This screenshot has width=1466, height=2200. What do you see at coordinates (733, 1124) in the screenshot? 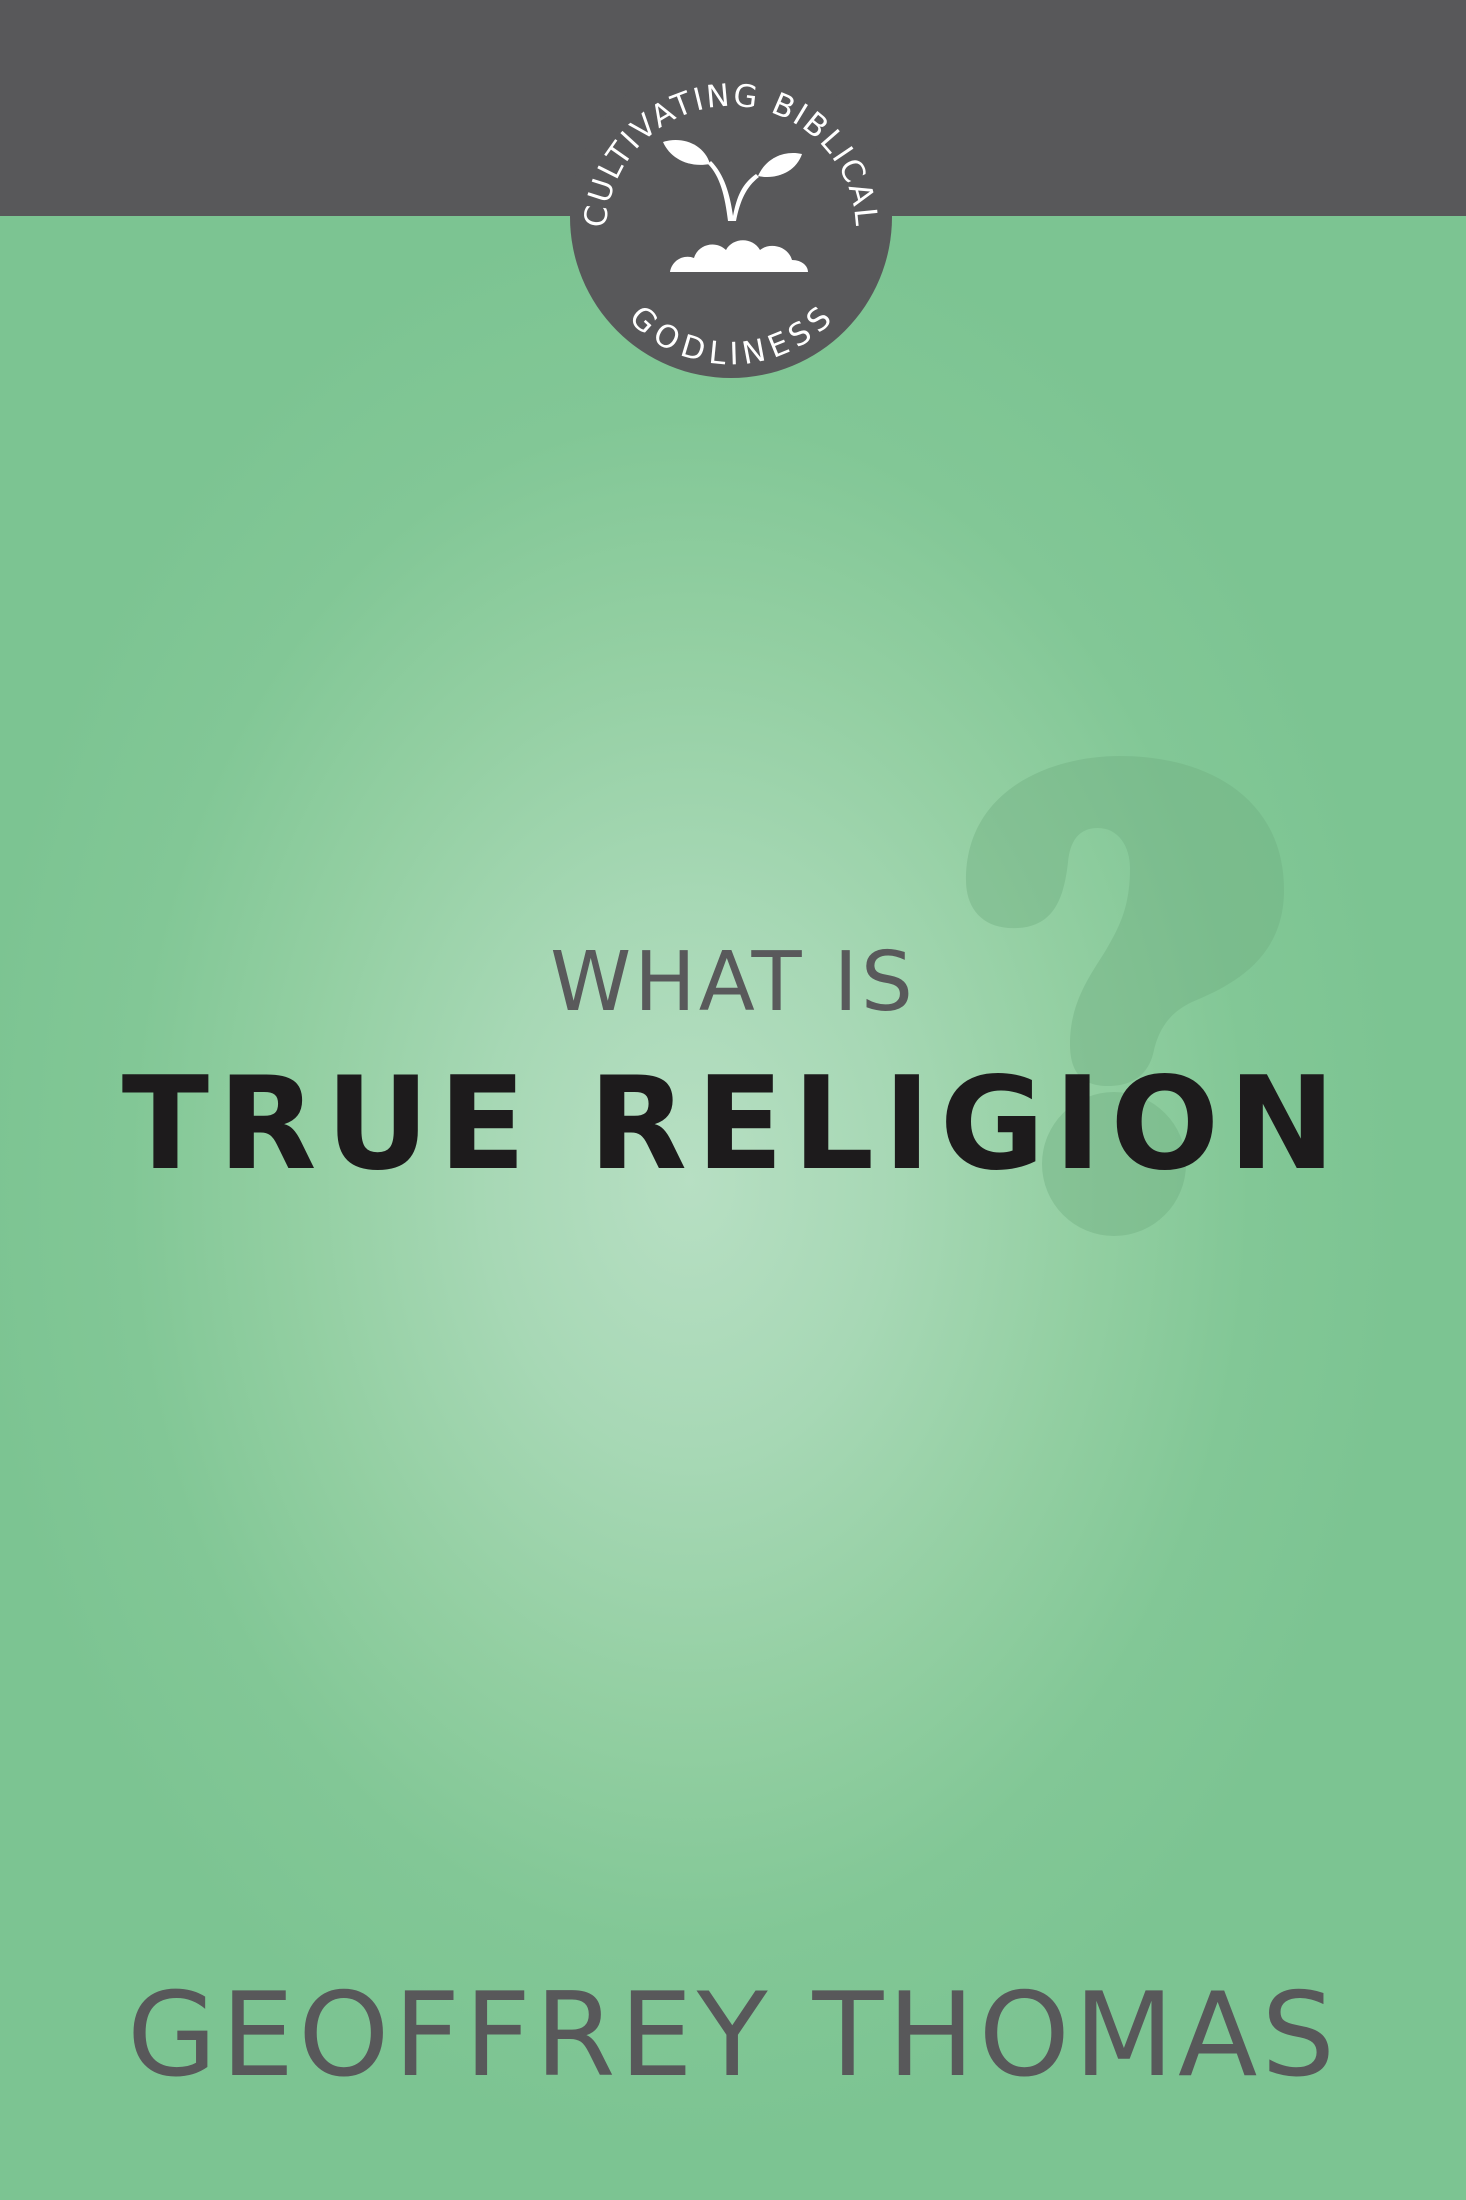
I see `title-line-true-religion: TRUE RELIGION` at bounding box center [733, 1124].